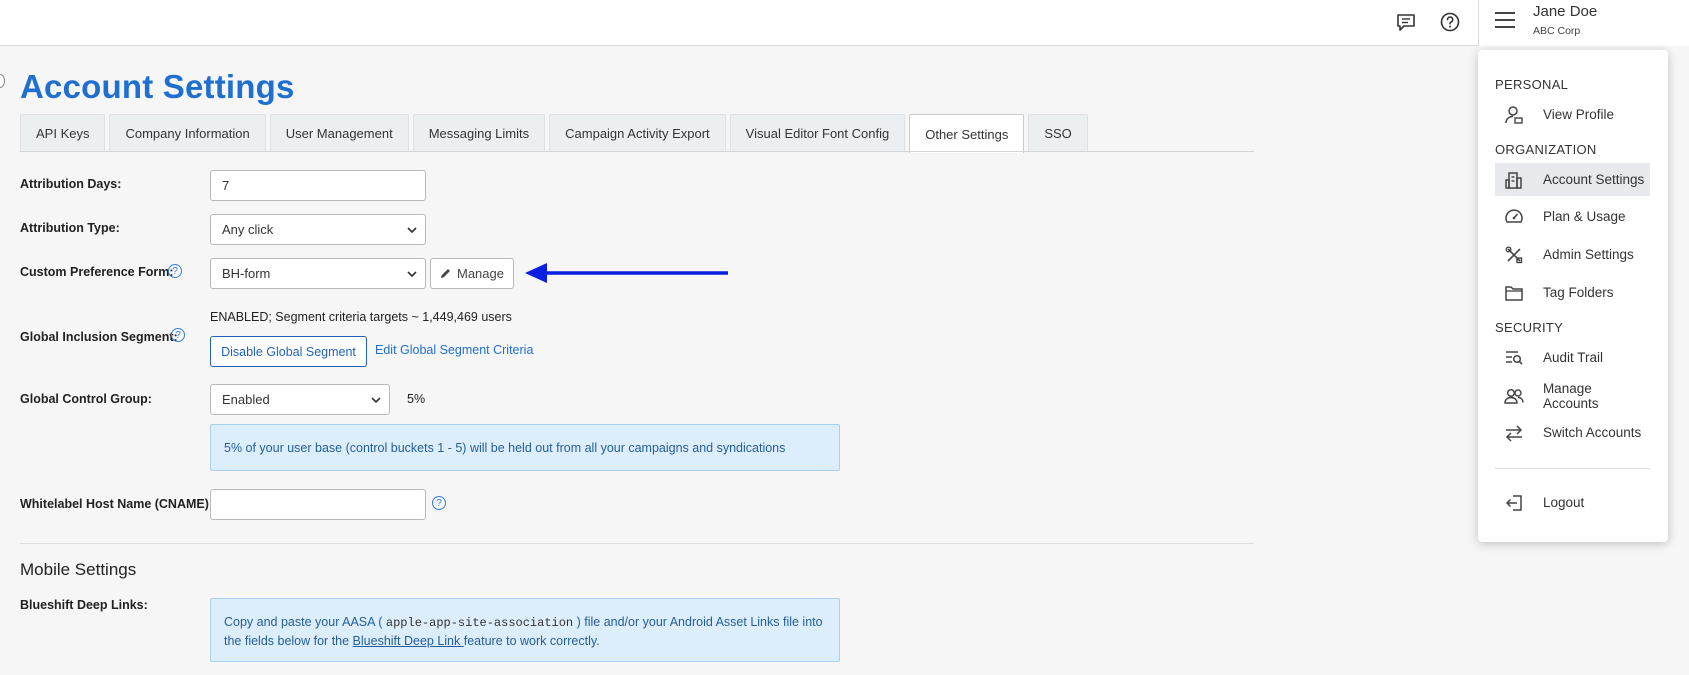 The height and width of the screenshot is (675, 1689). I want to click on tab-campaign-activity-export: Campaign Activity Export, so click(637, 133).